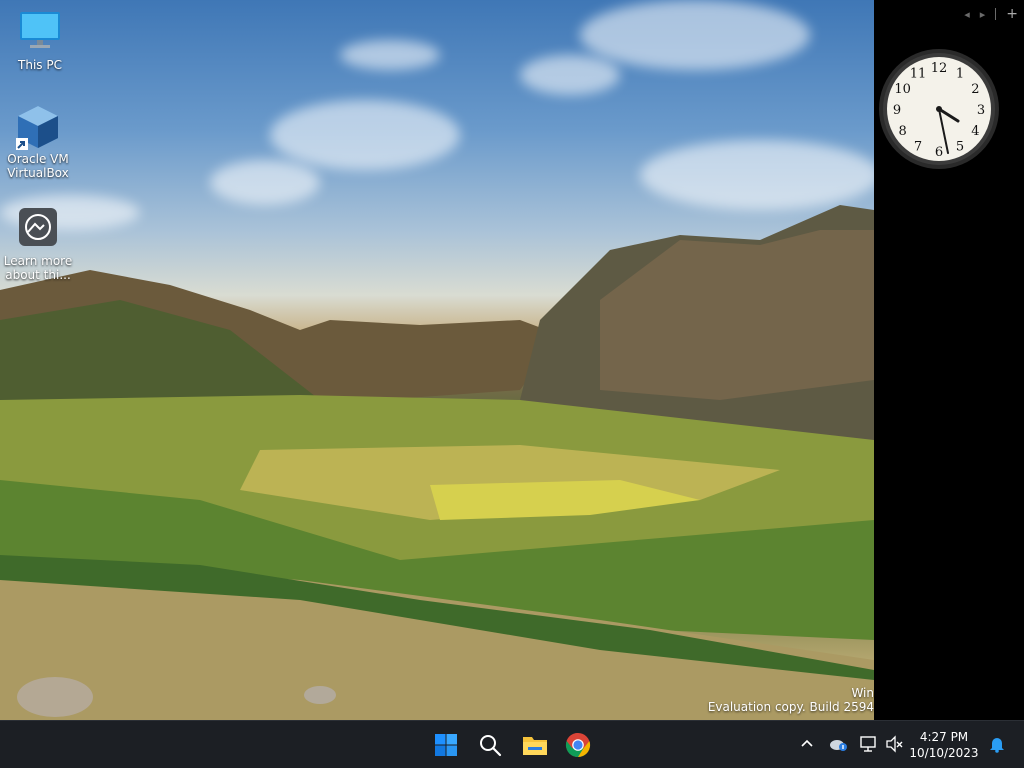  I want to click on speaker-muted-icon, so click(894, 744).